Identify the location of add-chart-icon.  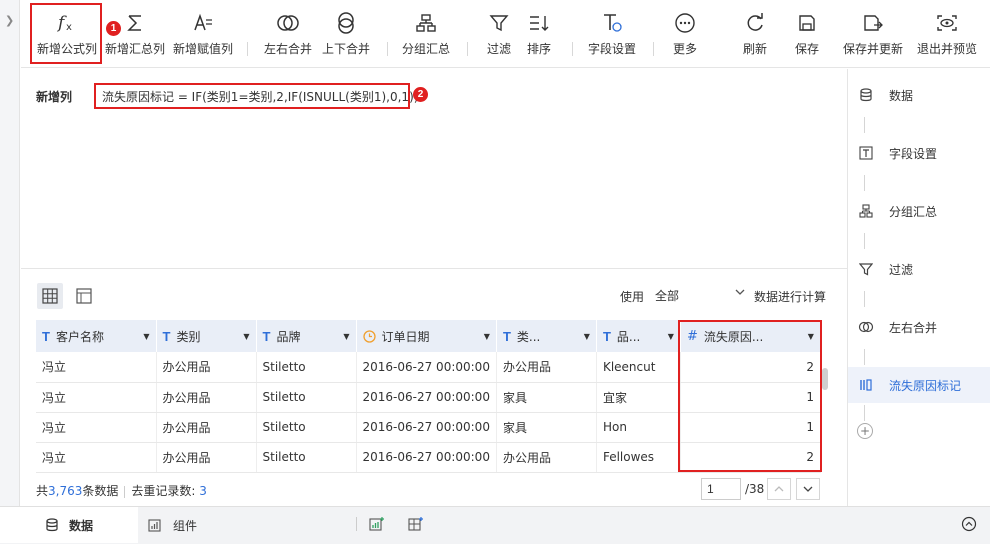
(376, 524).